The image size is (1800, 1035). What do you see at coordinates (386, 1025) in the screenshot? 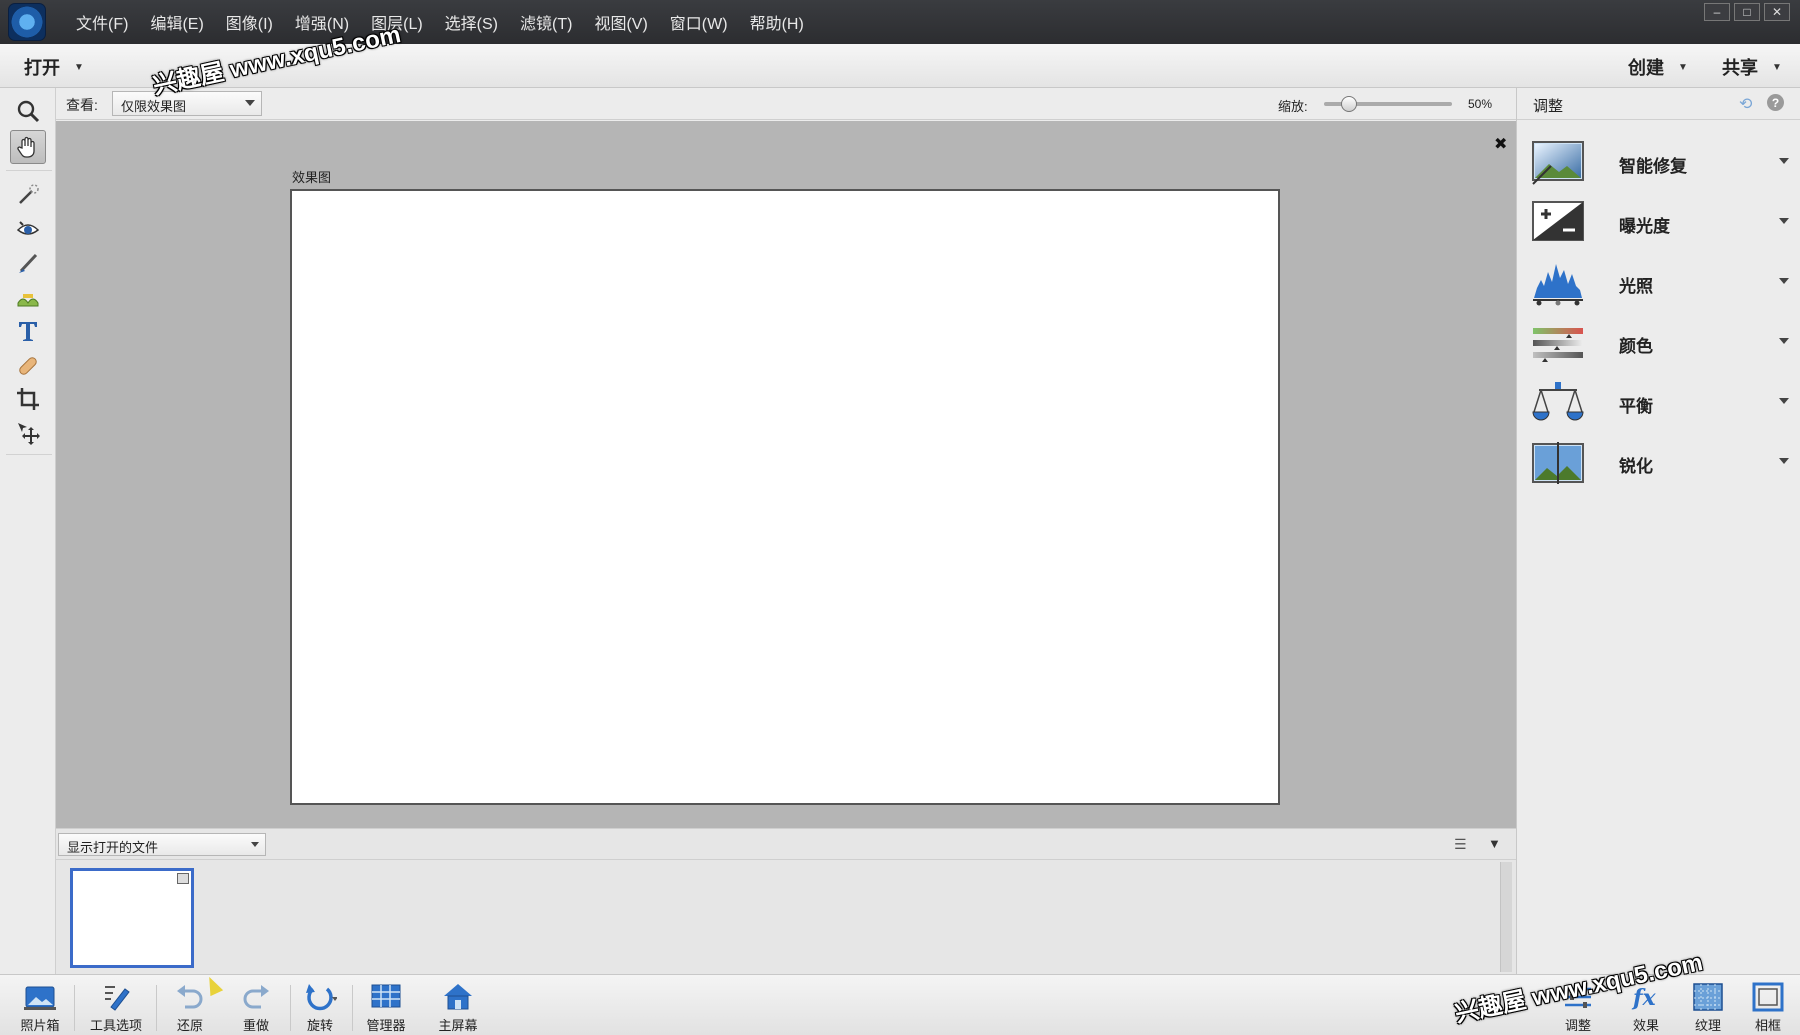
I see `taskbar-label: 管理器` at bounding box center [386, 1025].